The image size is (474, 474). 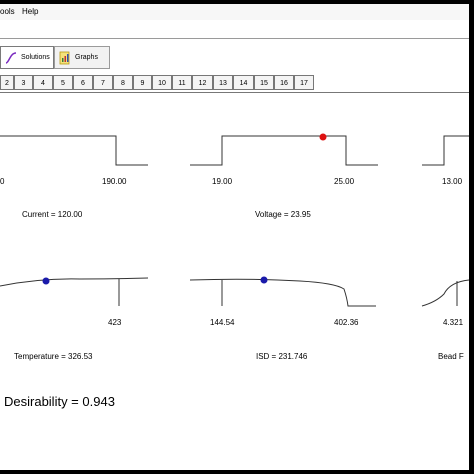 I want to click on bead-left-tick: 4.321, so click(x=453, y=322).